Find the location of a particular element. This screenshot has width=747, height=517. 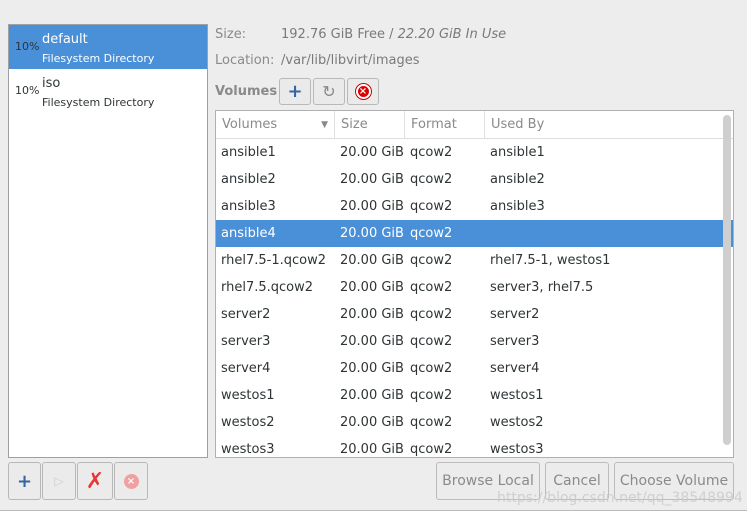

start-pool-button: ▷ is located at coordinates (59, 481).